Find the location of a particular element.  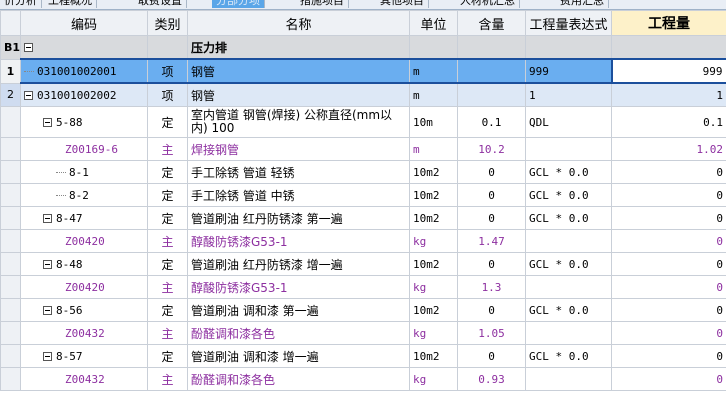

cell-expression: 1 is located at coordinates (568, 94).